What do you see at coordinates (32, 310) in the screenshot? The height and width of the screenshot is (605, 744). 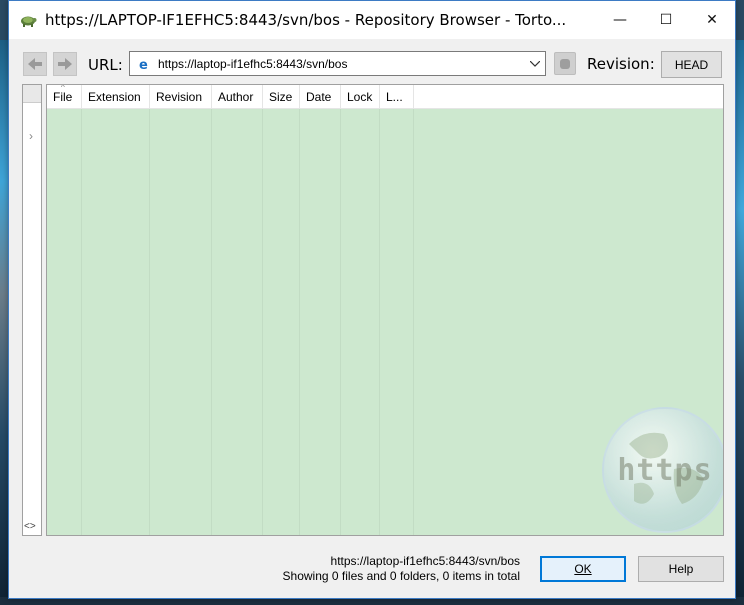 I see `repository-tree-pane: › <>` at bounding box center [32, 310].